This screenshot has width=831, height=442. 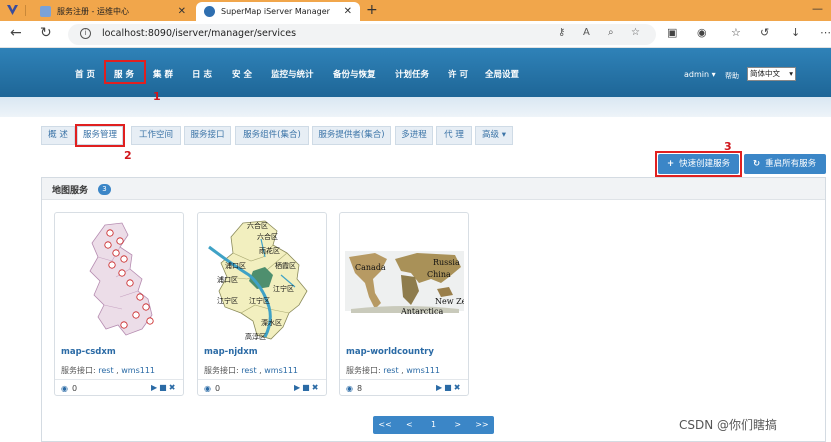 I want to click on refresh-icon: ↻, so click(x=757, y=164).